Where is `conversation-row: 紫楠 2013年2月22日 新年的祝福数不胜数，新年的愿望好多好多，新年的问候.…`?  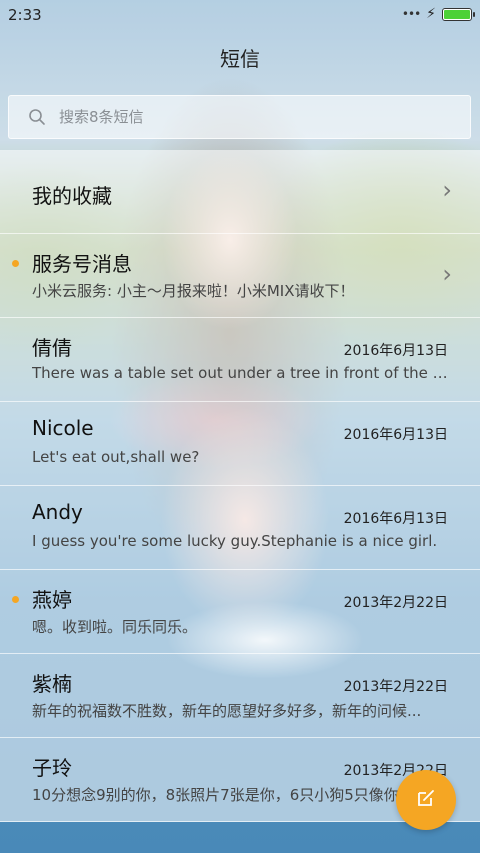
conversation-row: 紫楠 2013年2月22日 新年的祝福数不胜数，新年的愿望好多好多，新年的问候.… is located at coordinates (240, 696).